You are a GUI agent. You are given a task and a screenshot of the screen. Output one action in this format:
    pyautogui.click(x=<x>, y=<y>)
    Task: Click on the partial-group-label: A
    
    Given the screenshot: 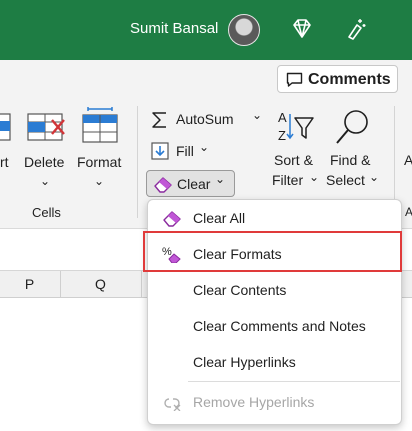 What is the action you would take?
    pyautogui.click(x=408, y=212)
    